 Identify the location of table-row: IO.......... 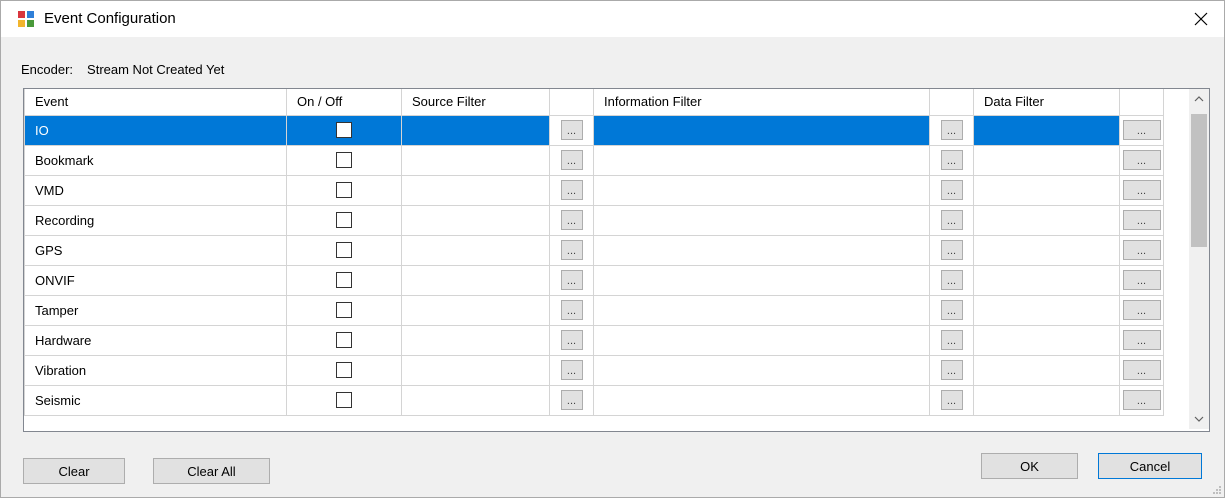
(594, 130).